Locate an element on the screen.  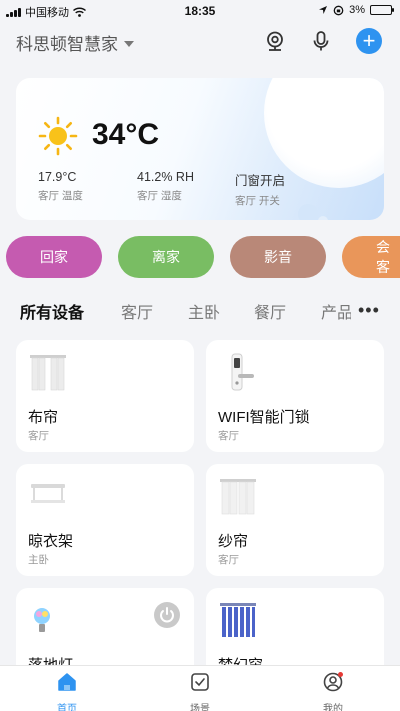
device-card: 布帘 客厅 is located at coordinates (105, 396).